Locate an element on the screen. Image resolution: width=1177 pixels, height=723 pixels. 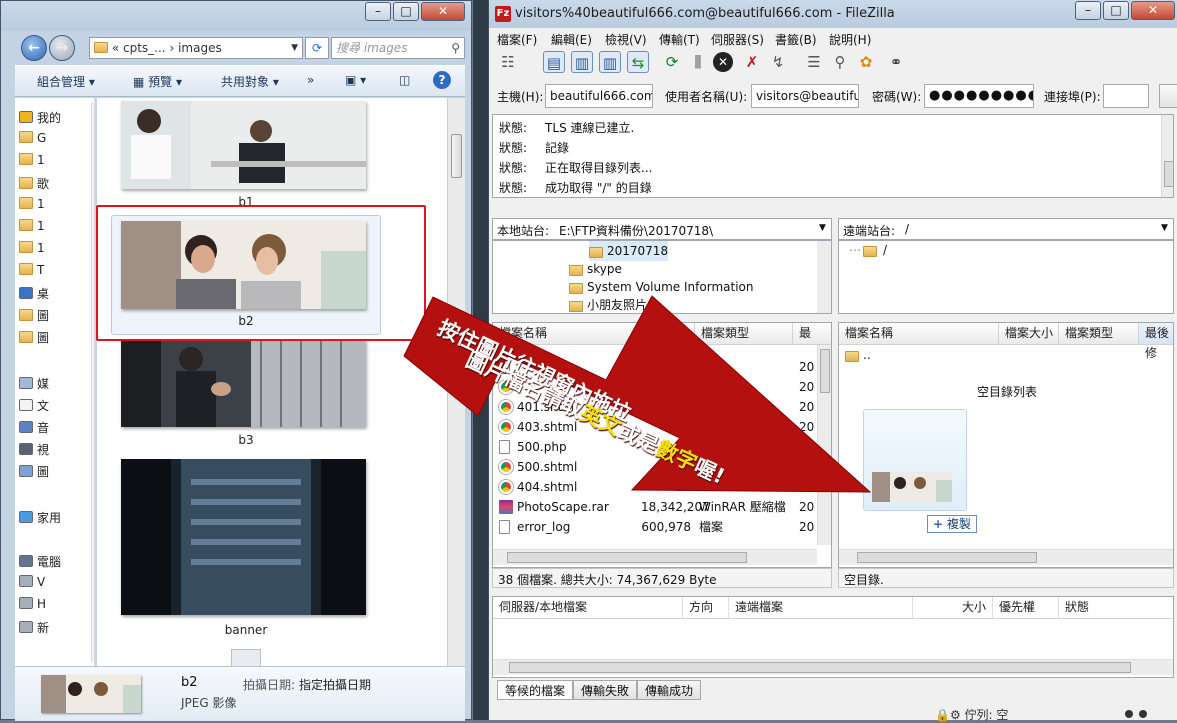
toggle-remote-tree-icon: ▥ is located at coordinates (610, 62).